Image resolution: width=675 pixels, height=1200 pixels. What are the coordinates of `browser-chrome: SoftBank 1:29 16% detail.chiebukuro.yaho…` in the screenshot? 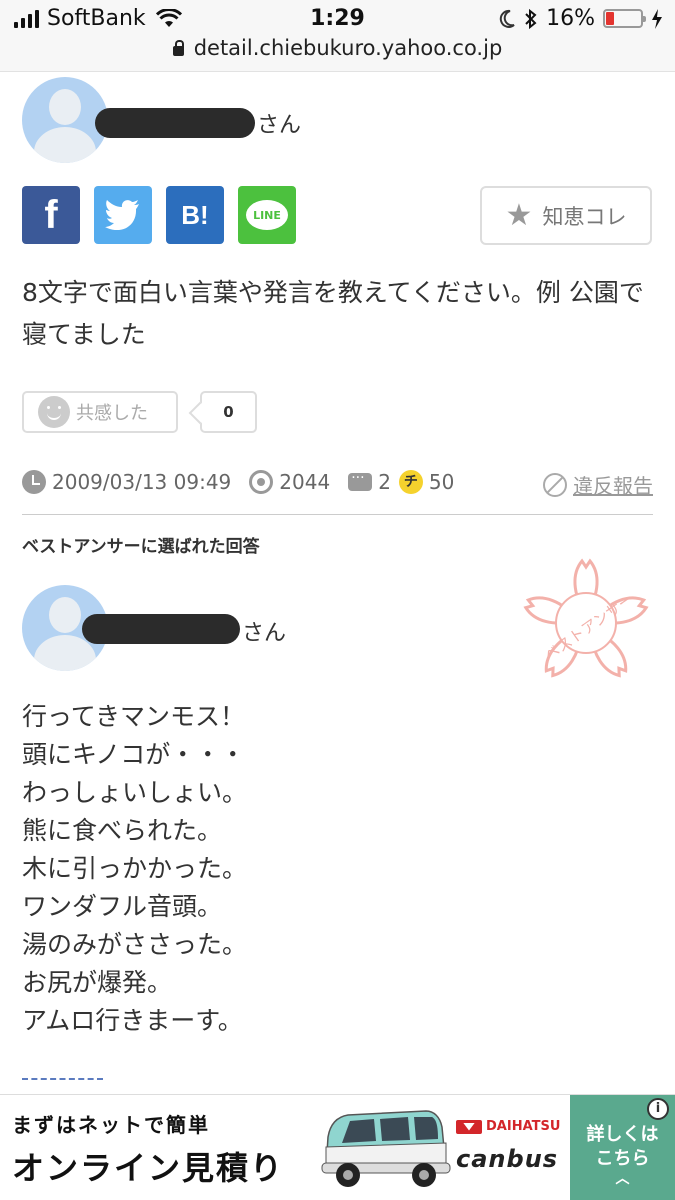 It's located at (337, 36).